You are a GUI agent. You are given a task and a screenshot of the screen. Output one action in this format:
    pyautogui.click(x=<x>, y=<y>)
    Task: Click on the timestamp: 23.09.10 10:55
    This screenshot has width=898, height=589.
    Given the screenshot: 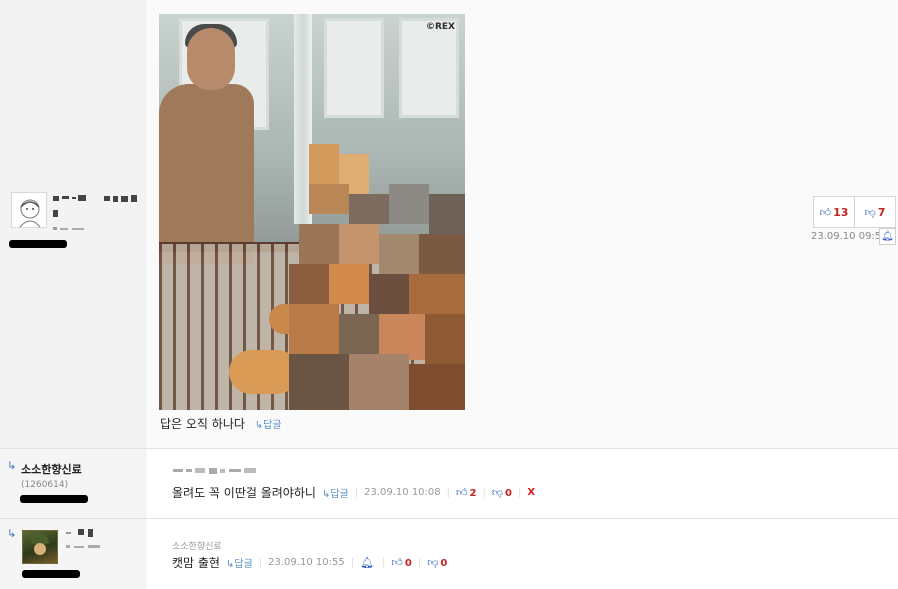 What is the action you would take?
    pyautogui.click(x=306, y=562)
    